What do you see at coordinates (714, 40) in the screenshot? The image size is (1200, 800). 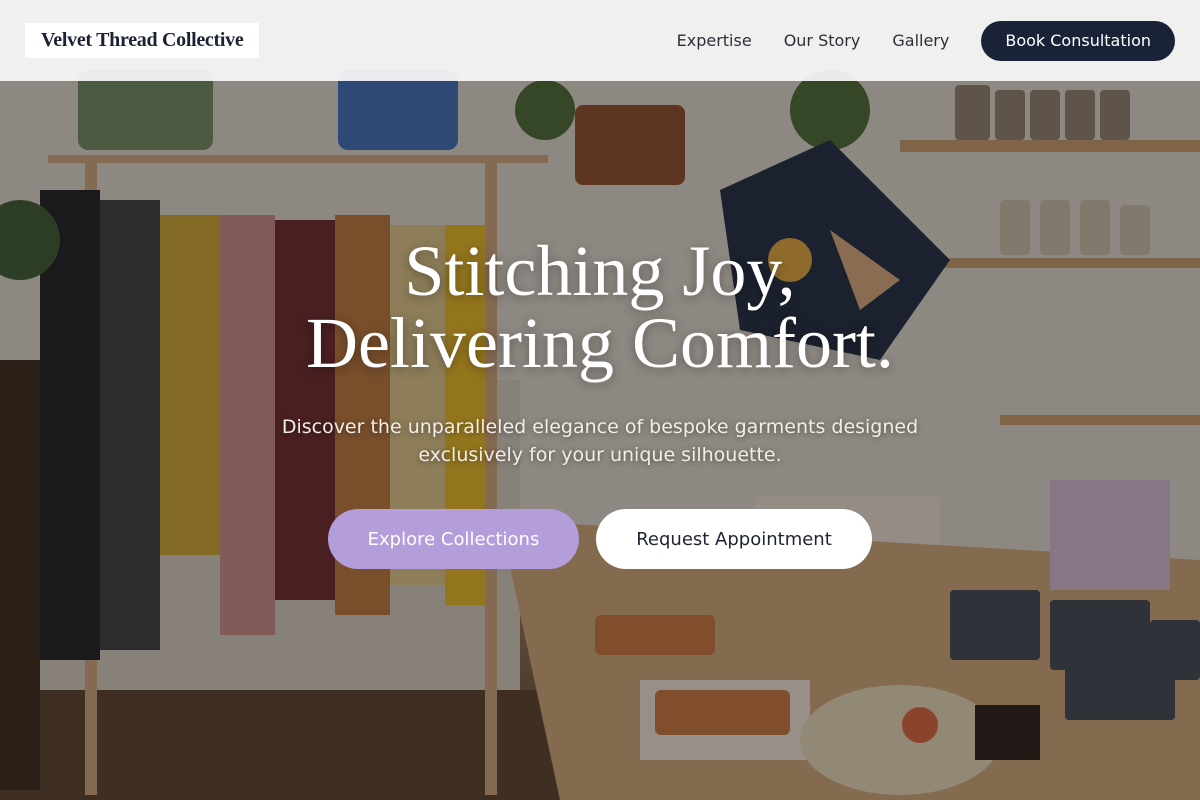 I see `nav-link-expertise: Expertise` at bounding box center [714, 40].